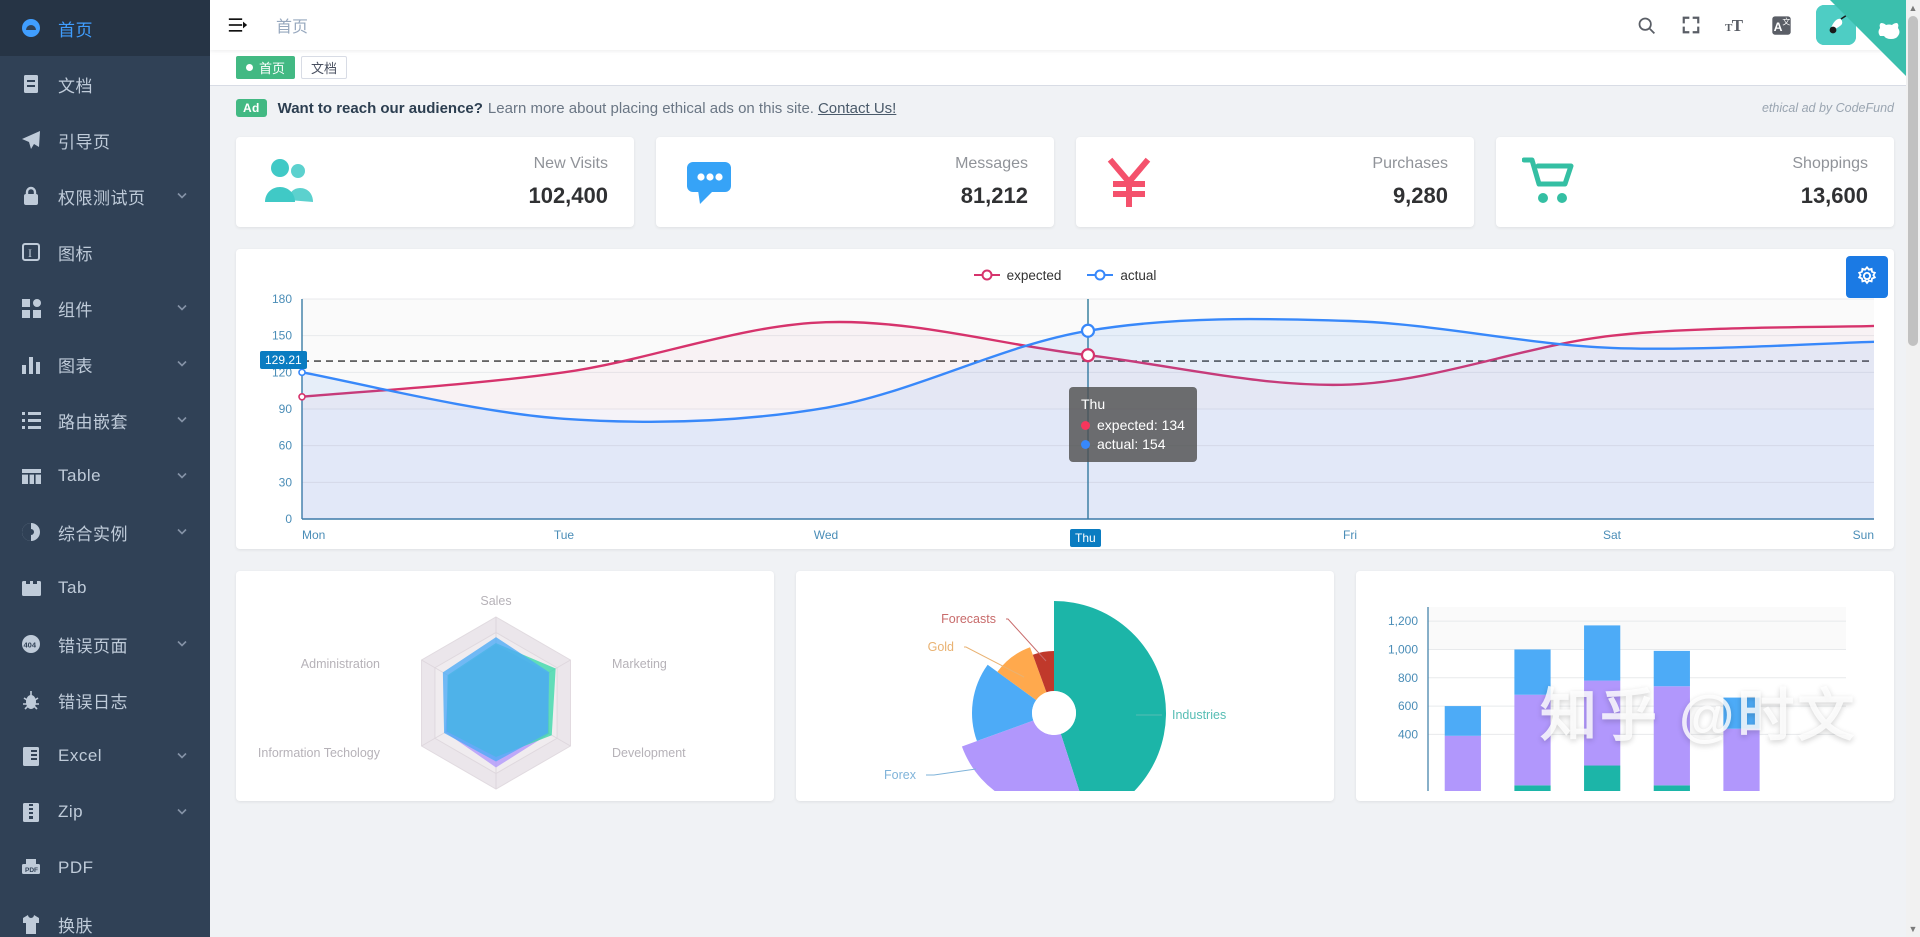 The height and width of the screenshot is (937, 1920). I want to click on sidebar-item-16: PDF PDF, so click(105, 868).